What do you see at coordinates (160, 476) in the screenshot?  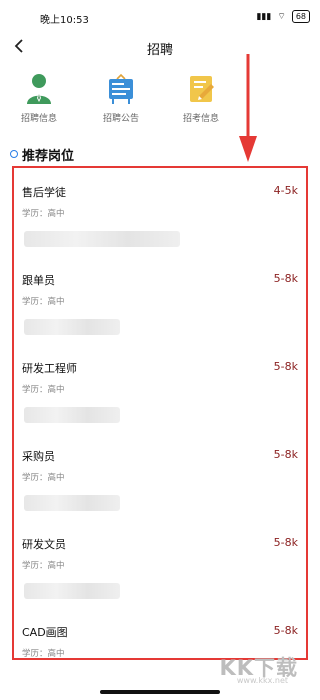 I see `job-item: 采购员 5-8k 学历：高中` at bounding box center [160, 476].